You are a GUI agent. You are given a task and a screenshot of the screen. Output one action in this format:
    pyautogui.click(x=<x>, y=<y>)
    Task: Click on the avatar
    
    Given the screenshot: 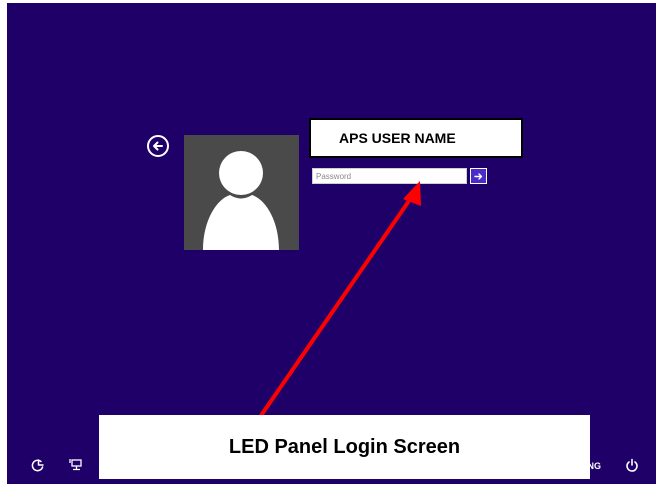 What is the action you would take?
    pyautogui.click(x=241, y=192)
    